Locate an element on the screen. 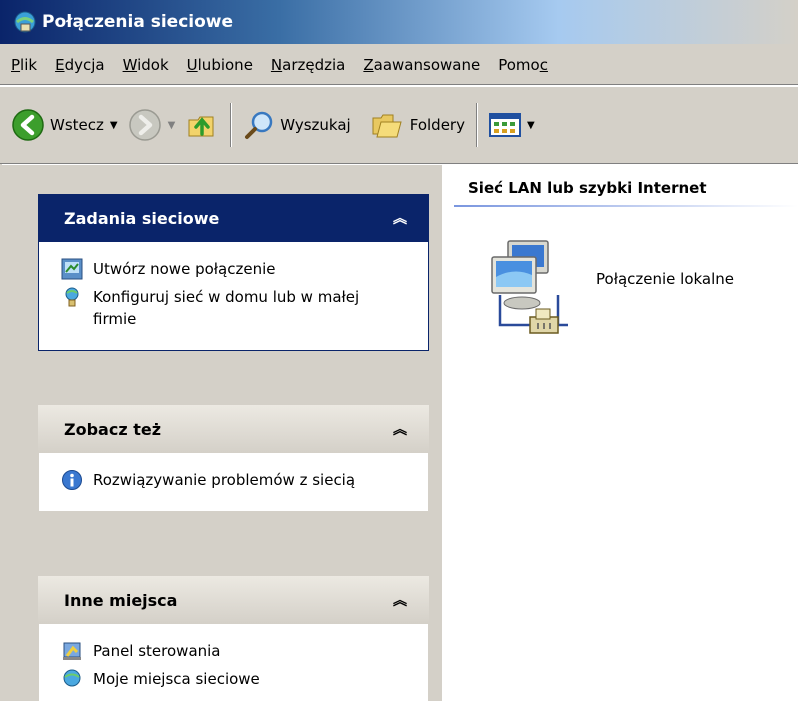 The width and height of the screenshot is (798, 701). task-control-panel: Panel sterowania is located at coordinates (239, 651).